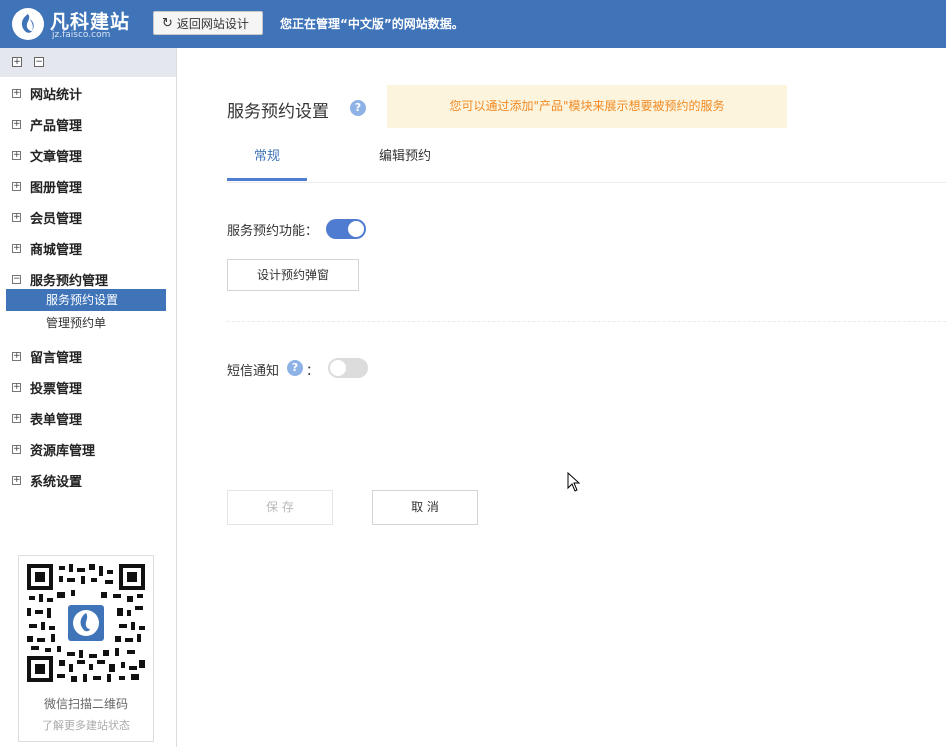 The height and width of the screenshot is (747, 946). What do you see at coordinates (348, 368) in the screenshot?
I see `sms-notice-toggle` at bounding box center [348, 368].